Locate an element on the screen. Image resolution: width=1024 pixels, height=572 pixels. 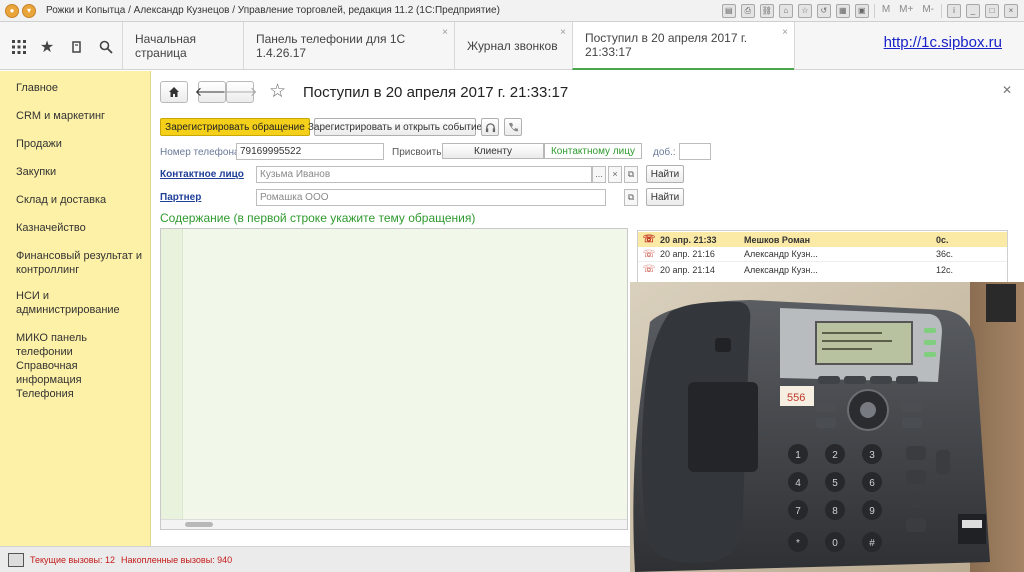
tab-label: Панель телефонии для 1С 1.4.26.17 is located at coordinates (331, 46).